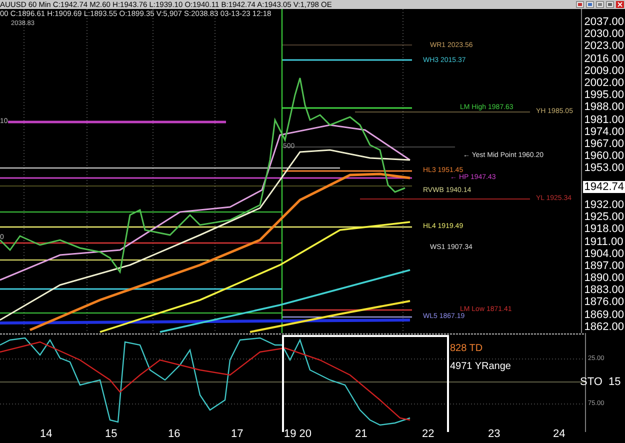 Image resolution: width=625 pixels, height=443 pixels. I want to click on price-axis-label: 1960.00, so click(604, 156).